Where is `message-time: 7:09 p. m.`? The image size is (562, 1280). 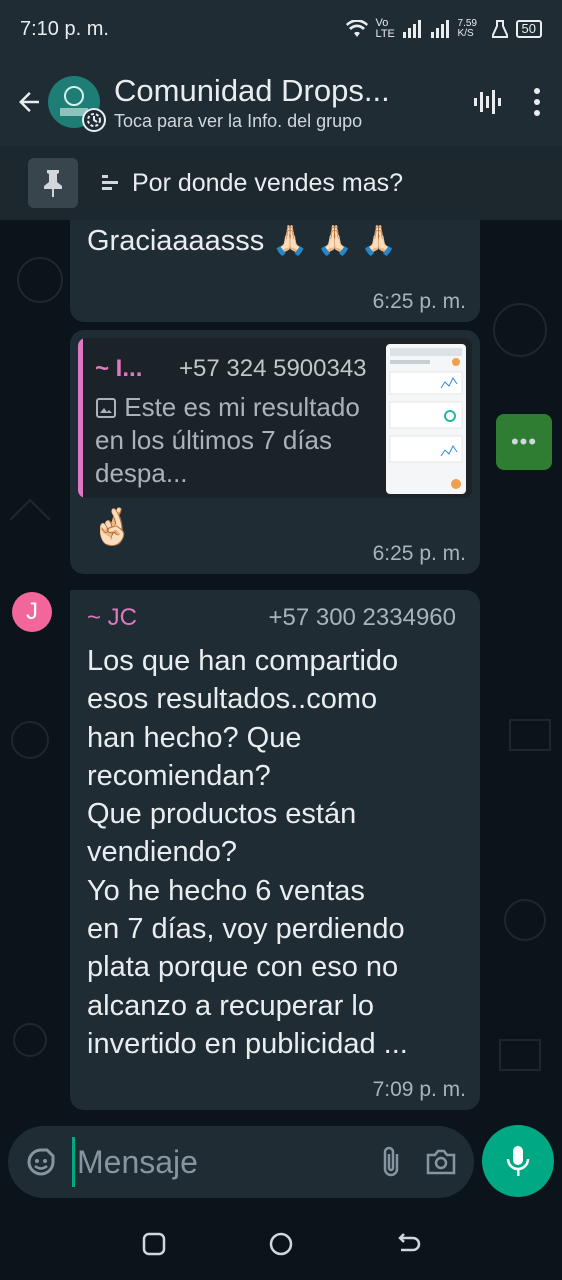 message-time: 7:09 p. m. is located at coordinates (419, 1089).